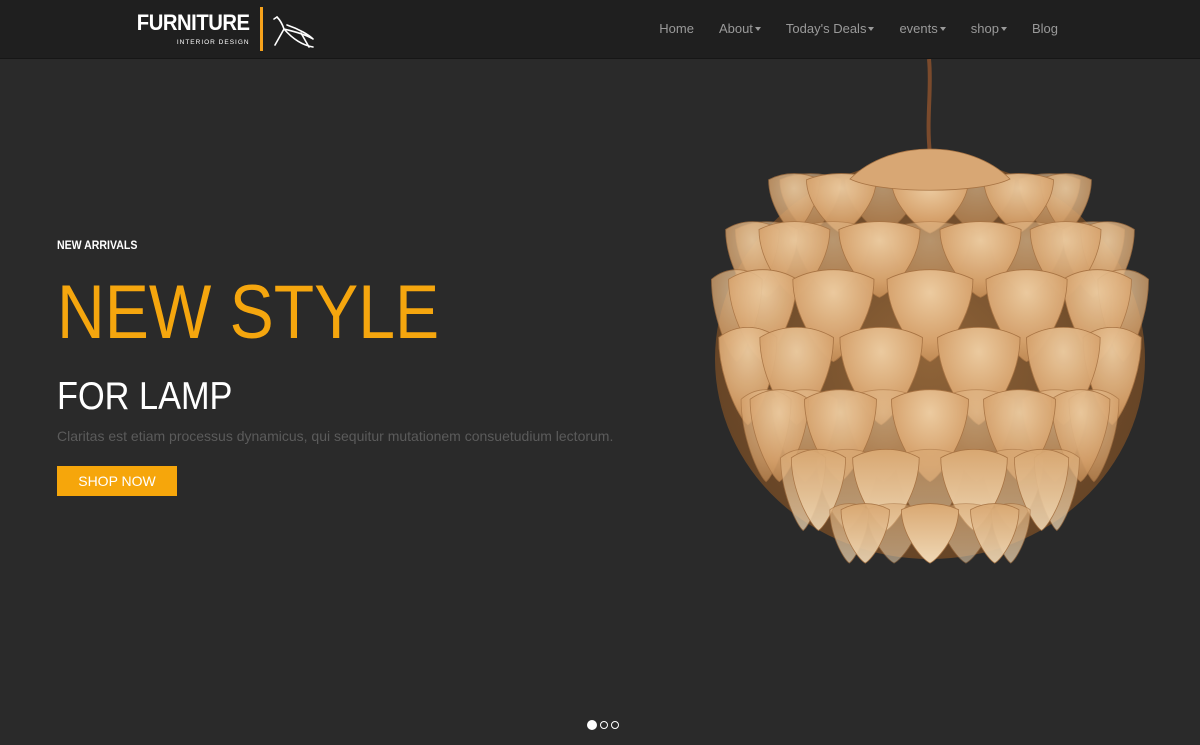  I want to click on nav-todays-deals: Today's Deals, so click(830, 28).